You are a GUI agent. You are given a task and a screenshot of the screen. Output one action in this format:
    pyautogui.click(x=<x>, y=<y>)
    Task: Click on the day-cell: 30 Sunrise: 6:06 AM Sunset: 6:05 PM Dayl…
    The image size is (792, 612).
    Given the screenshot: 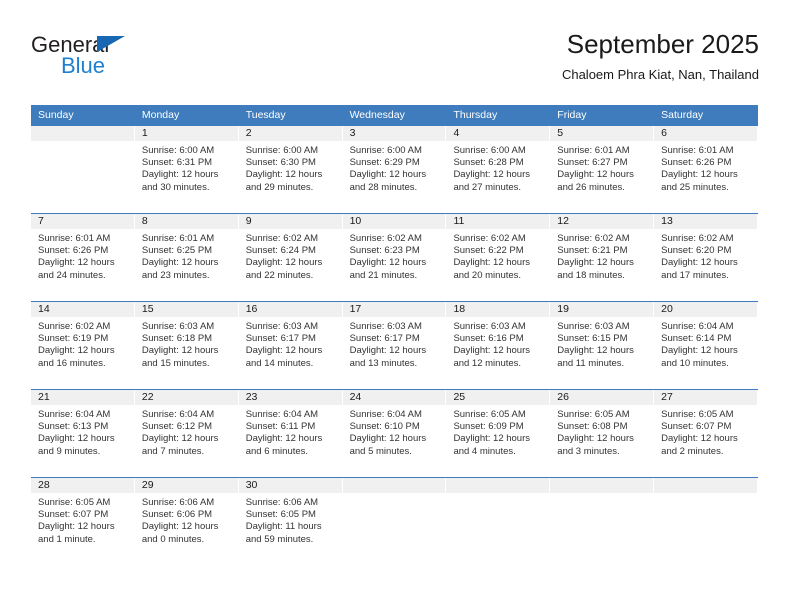 What is the action you would take?
    pyautogui.click(x=290, y=521)
    